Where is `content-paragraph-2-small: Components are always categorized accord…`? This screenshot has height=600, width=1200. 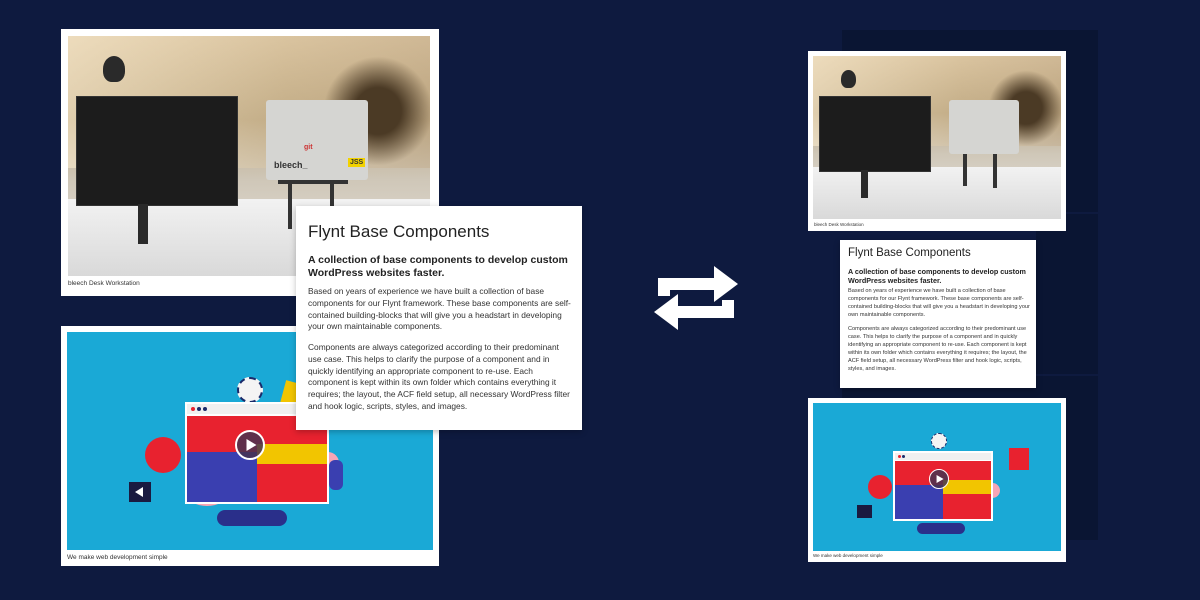
content-paragraph-2-small: Components are always categorized accord… is located at coordinates (937, 349).